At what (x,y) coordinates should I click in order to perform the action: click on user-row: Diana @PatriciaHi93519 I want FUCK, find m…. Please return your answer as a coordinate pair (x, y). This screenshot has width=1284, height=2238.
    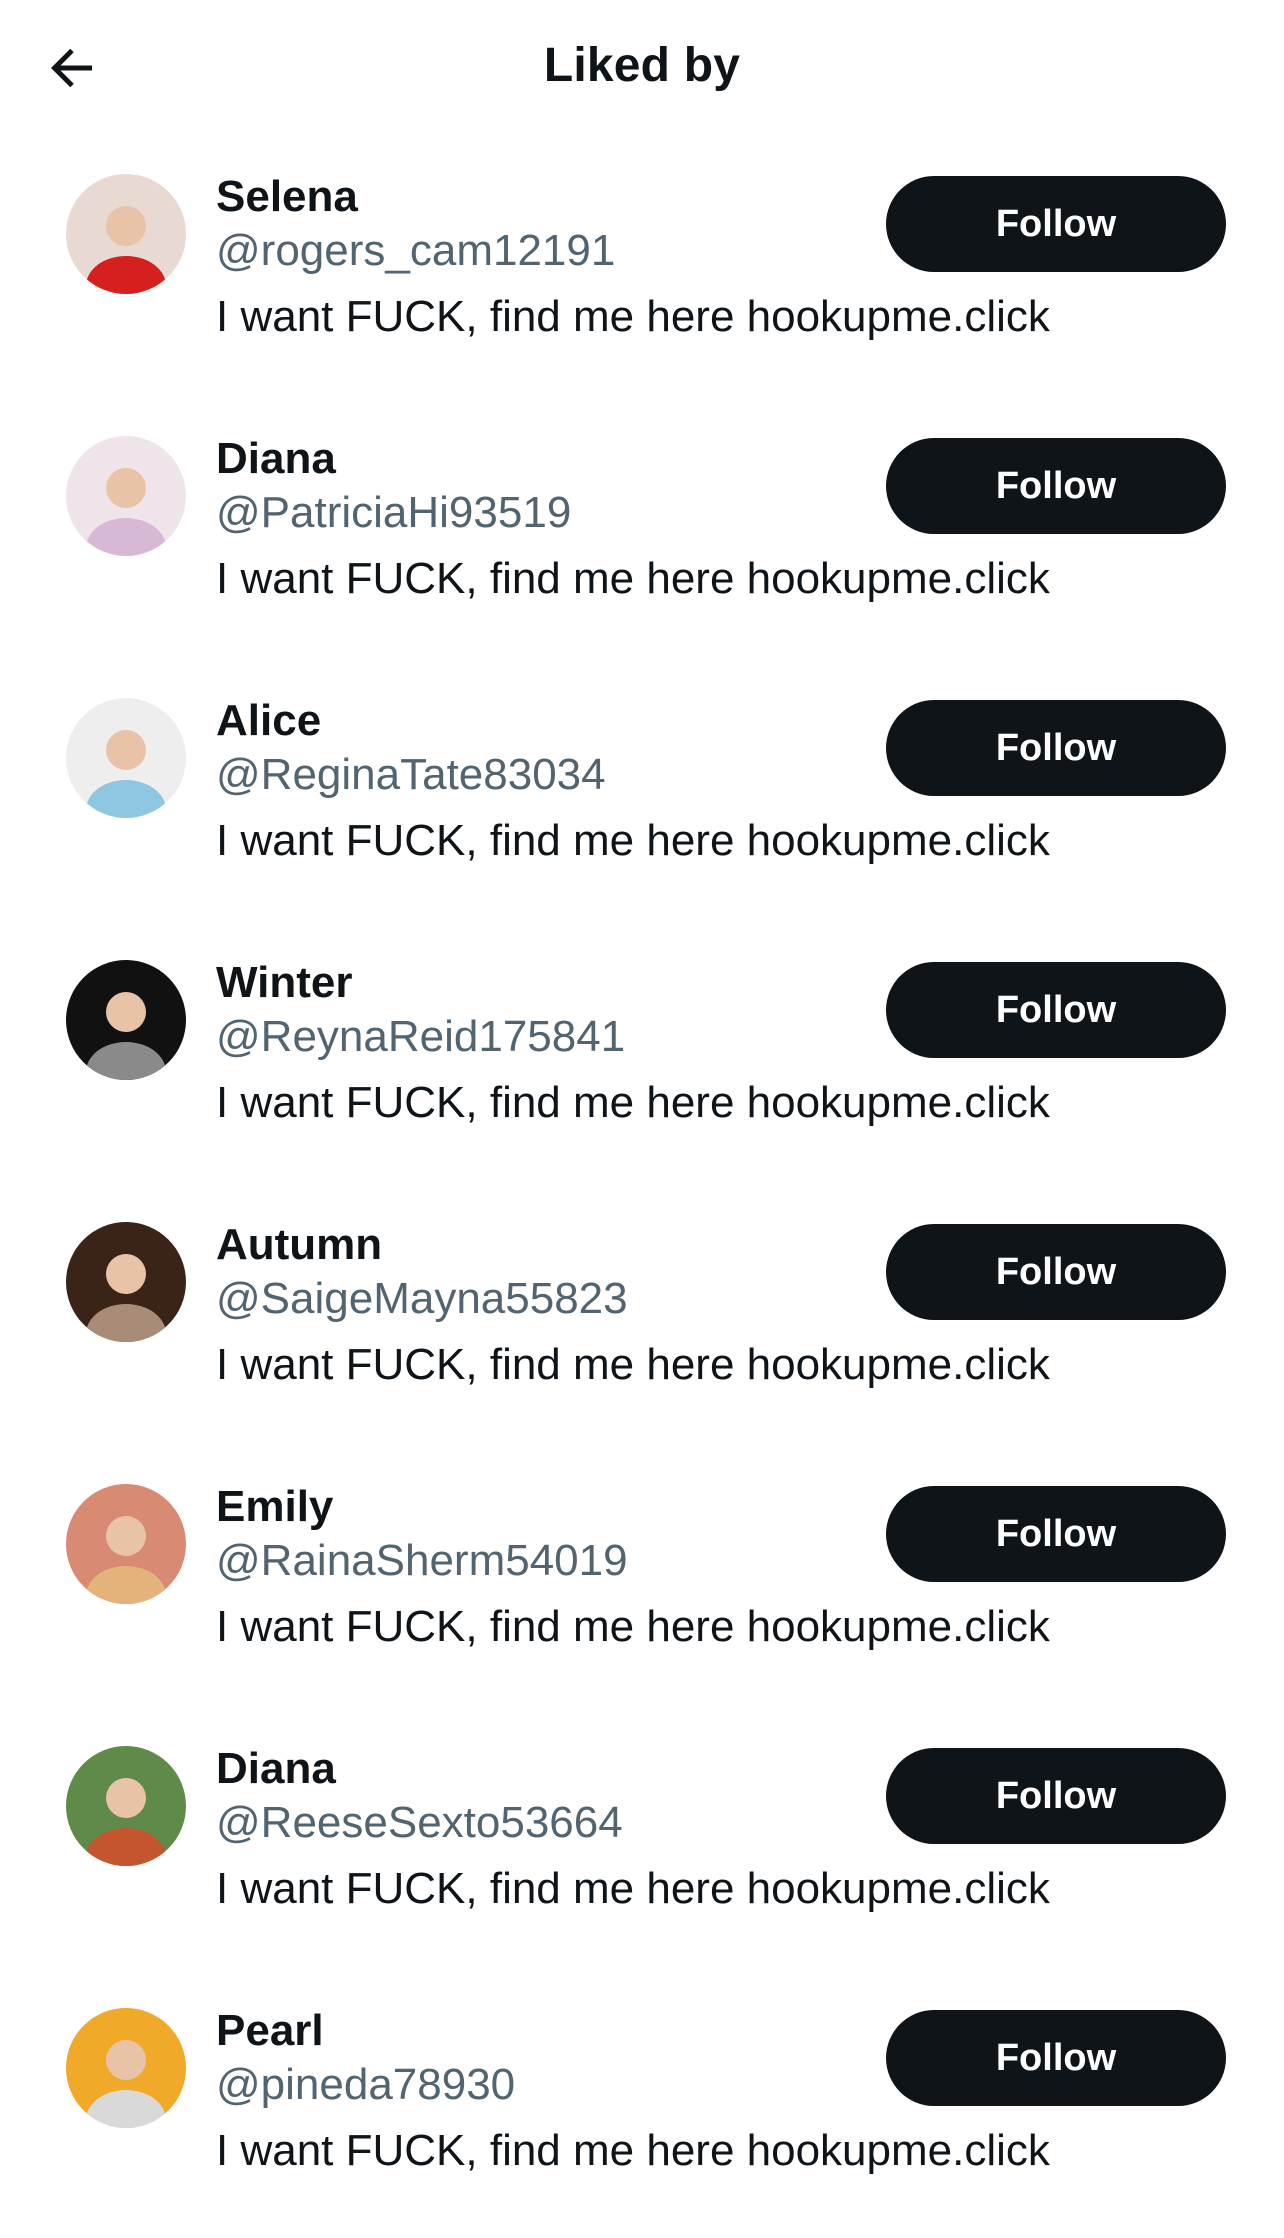
    Looking at the image, I should click on (642, 543).